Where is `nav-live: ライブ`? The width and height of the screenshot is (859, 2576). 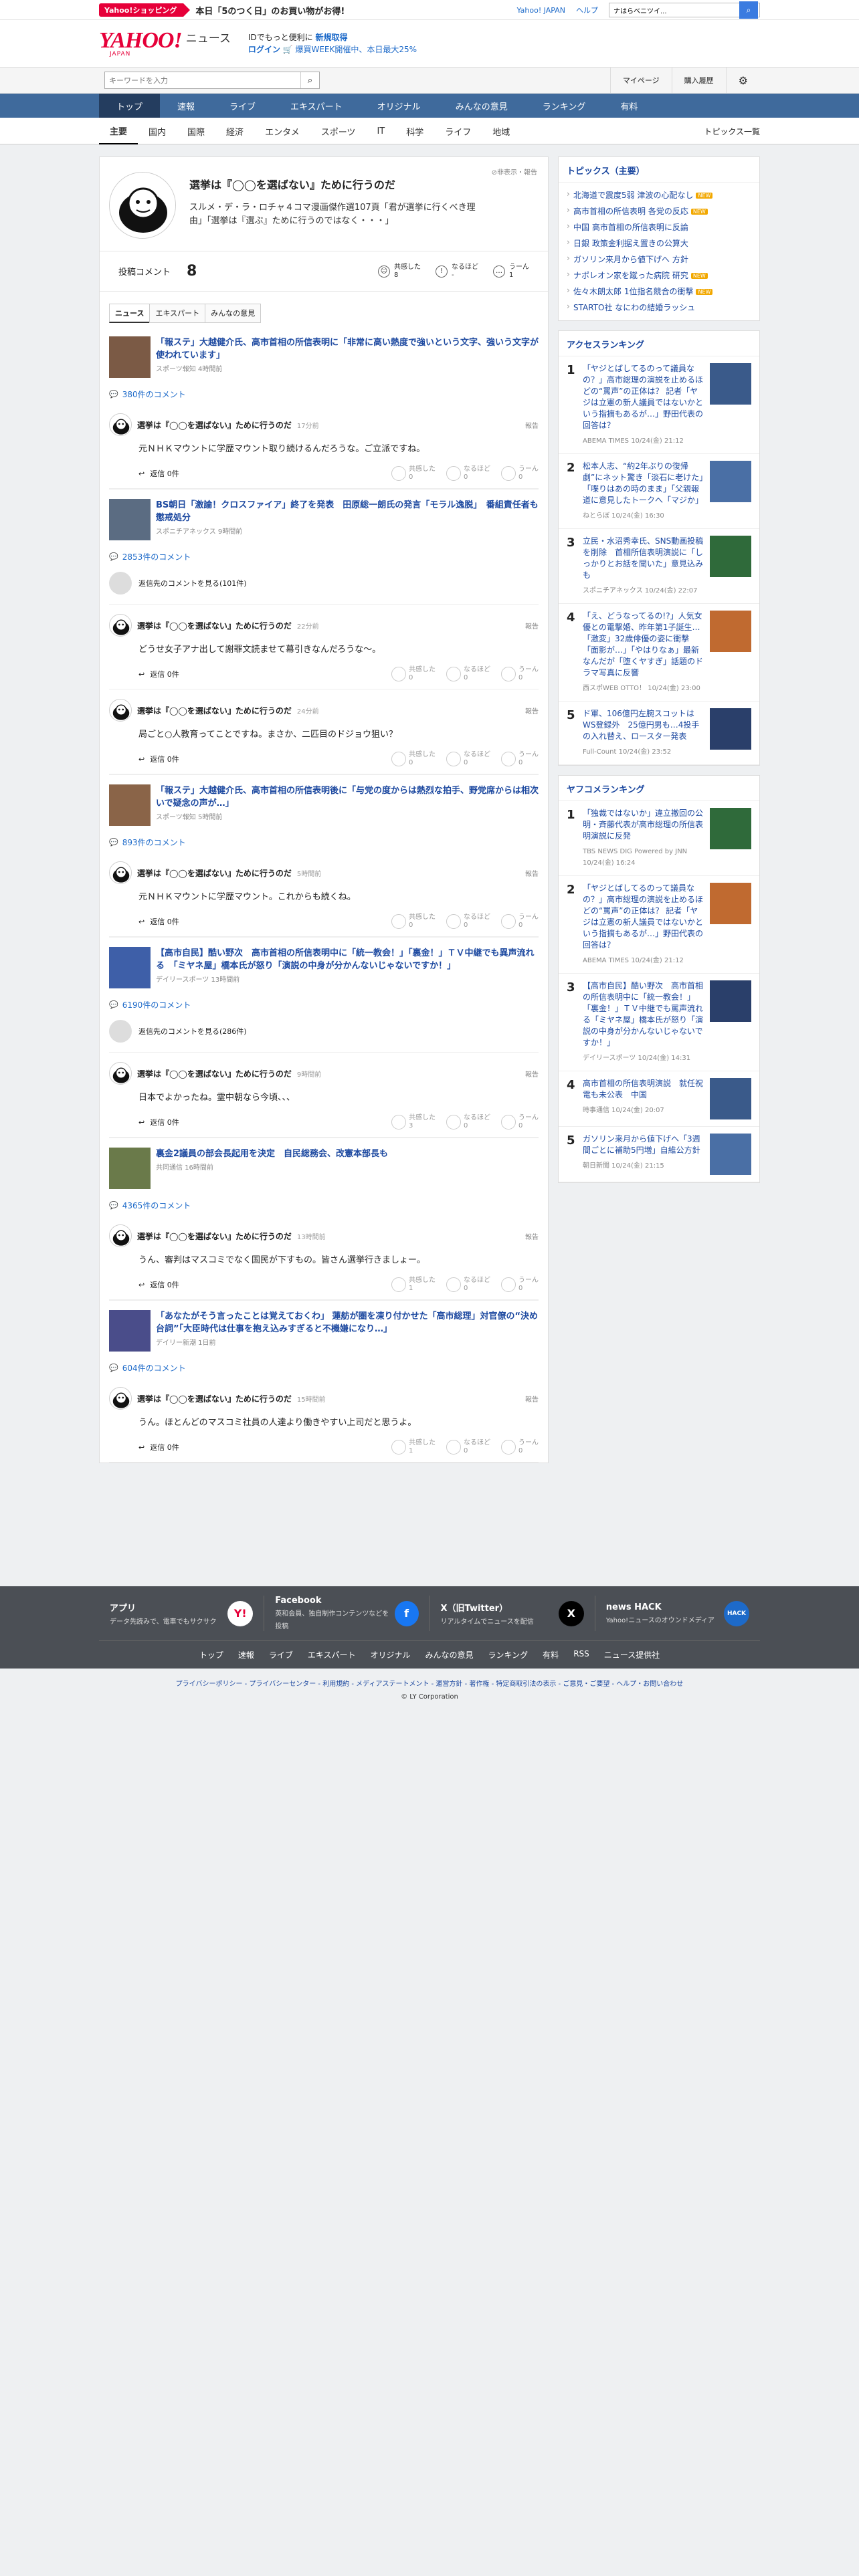
nav-live: ライブ is located at coordinates (242, 106).